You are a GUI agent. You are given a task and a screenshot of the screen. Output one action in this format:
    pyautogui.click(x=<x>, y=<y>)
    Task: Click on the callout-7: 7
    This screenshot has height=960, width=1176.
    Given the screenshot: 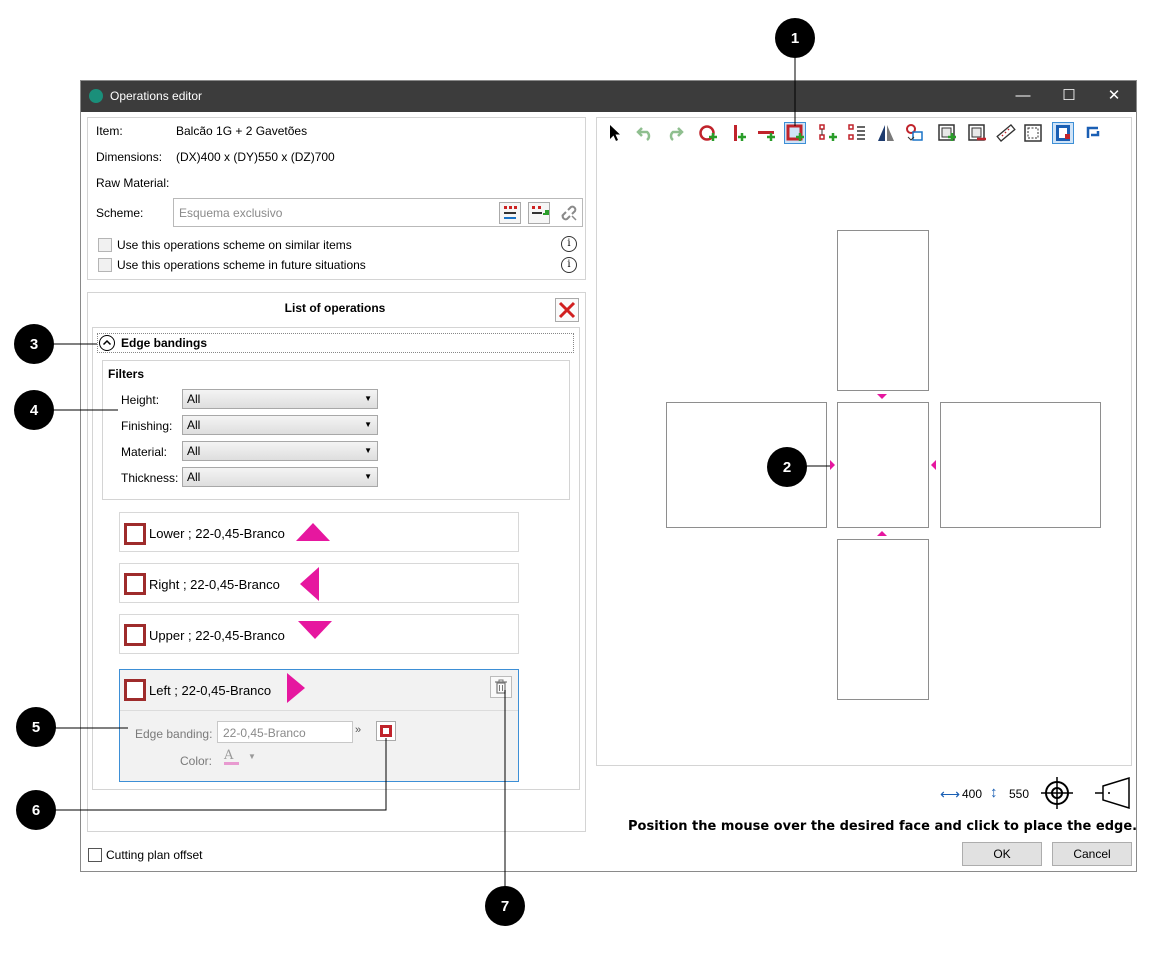 What is the action you would take?
    pyautogui.click(x=505, y=906)
    